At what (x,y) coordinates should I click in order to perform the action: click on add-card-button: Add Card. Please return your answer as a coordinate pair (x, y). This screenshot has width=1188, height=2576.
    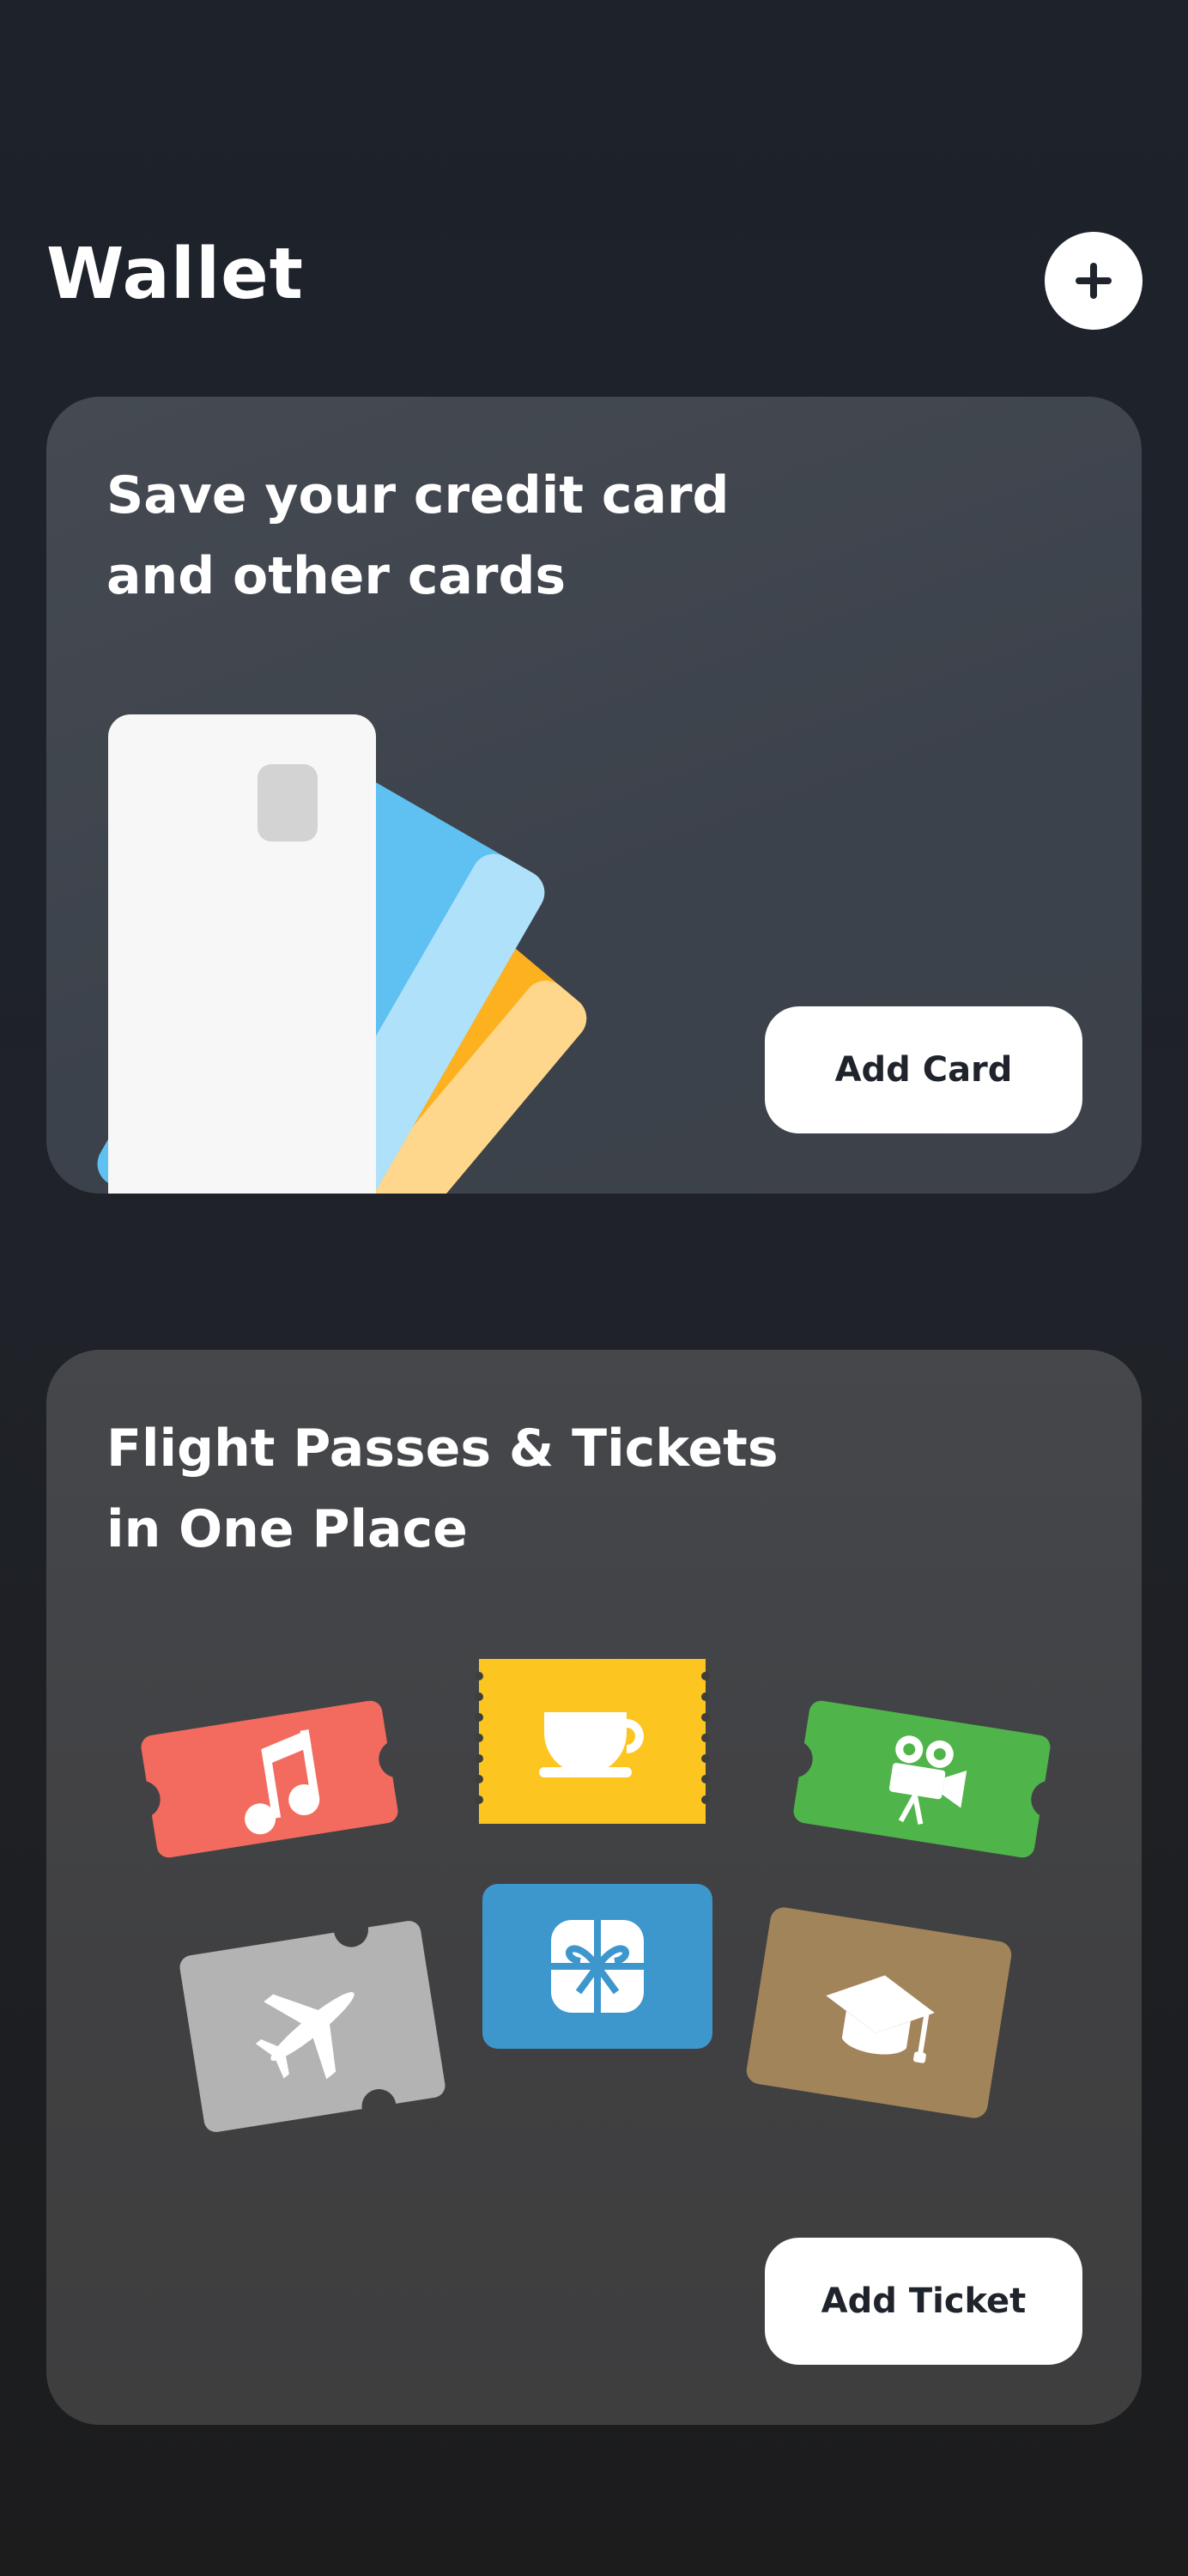
    Looking at the image, I should click on (924, 1069).